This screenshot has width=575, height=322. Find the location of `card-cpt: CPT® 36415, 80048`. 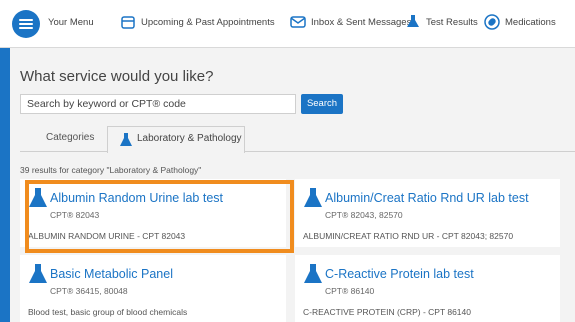

card-cpt: CPT® 36415, 80048 is located at coordinates (89, 291).